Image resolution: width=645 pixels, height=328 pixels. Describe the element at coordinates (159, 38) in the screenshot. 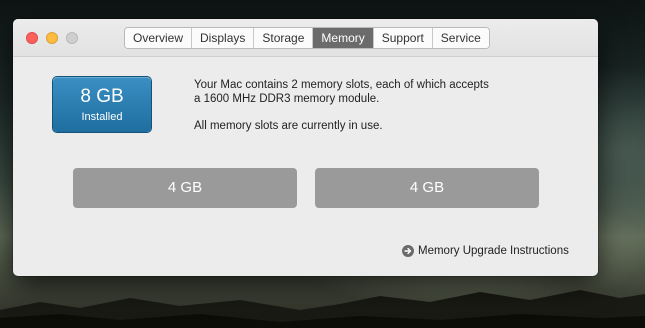

I see `tab-overview: Overview` at that location.